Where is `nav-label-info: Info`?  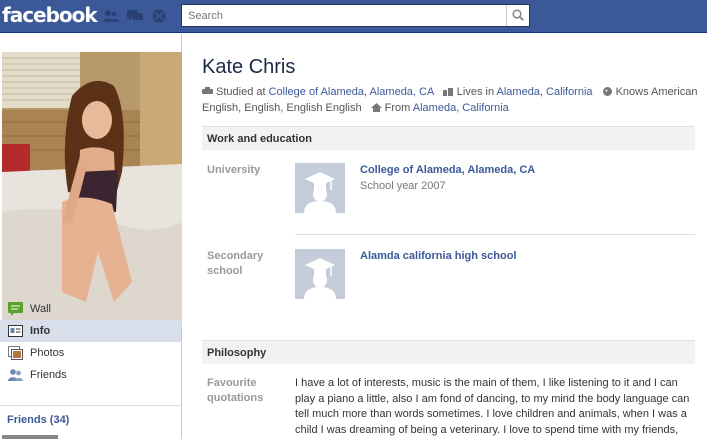 nav-label-info: Info is located at coordinates (40, 331).